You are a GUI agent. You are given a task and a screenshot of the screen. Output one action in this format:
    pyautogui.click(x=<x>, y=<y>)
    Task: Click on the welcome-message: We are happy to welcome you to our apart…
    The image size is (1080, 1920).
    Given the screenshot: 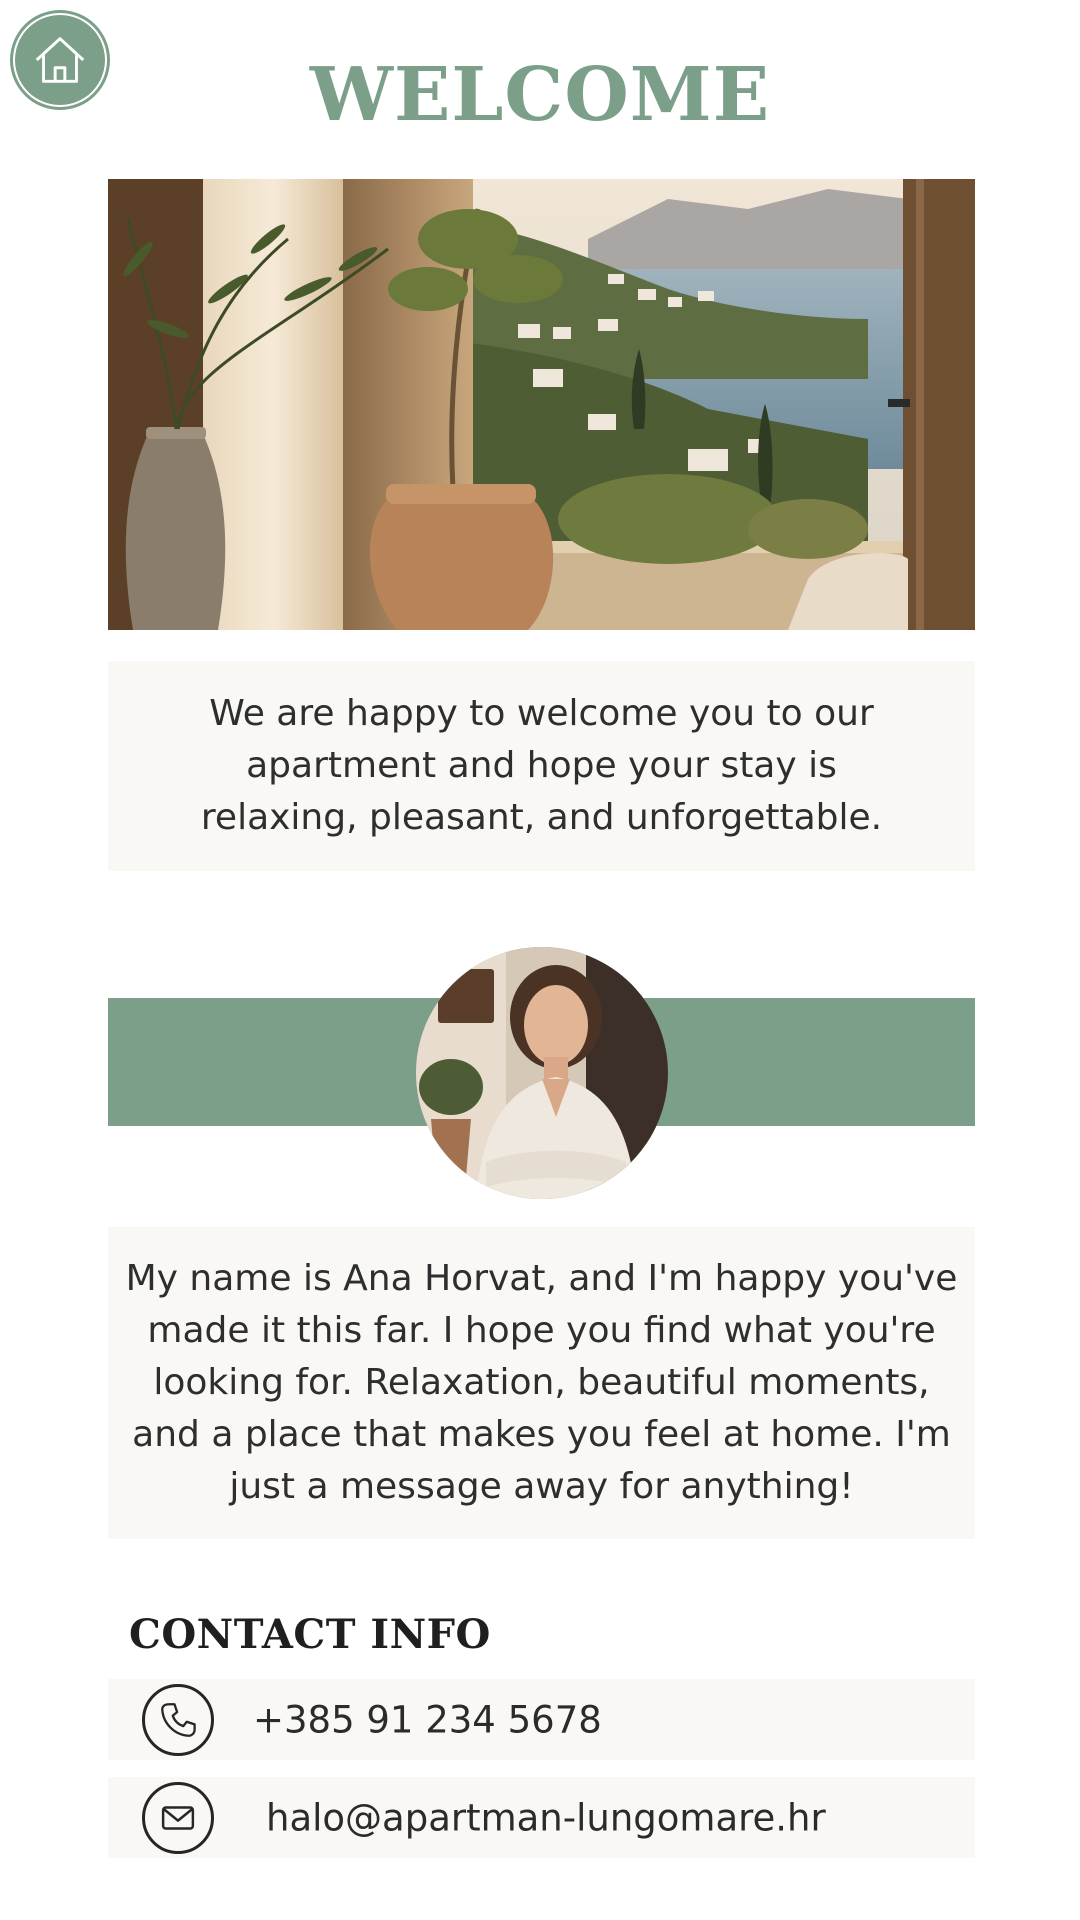 What is the action you would take?
    pyautogui.click(x=541, y=765)
    